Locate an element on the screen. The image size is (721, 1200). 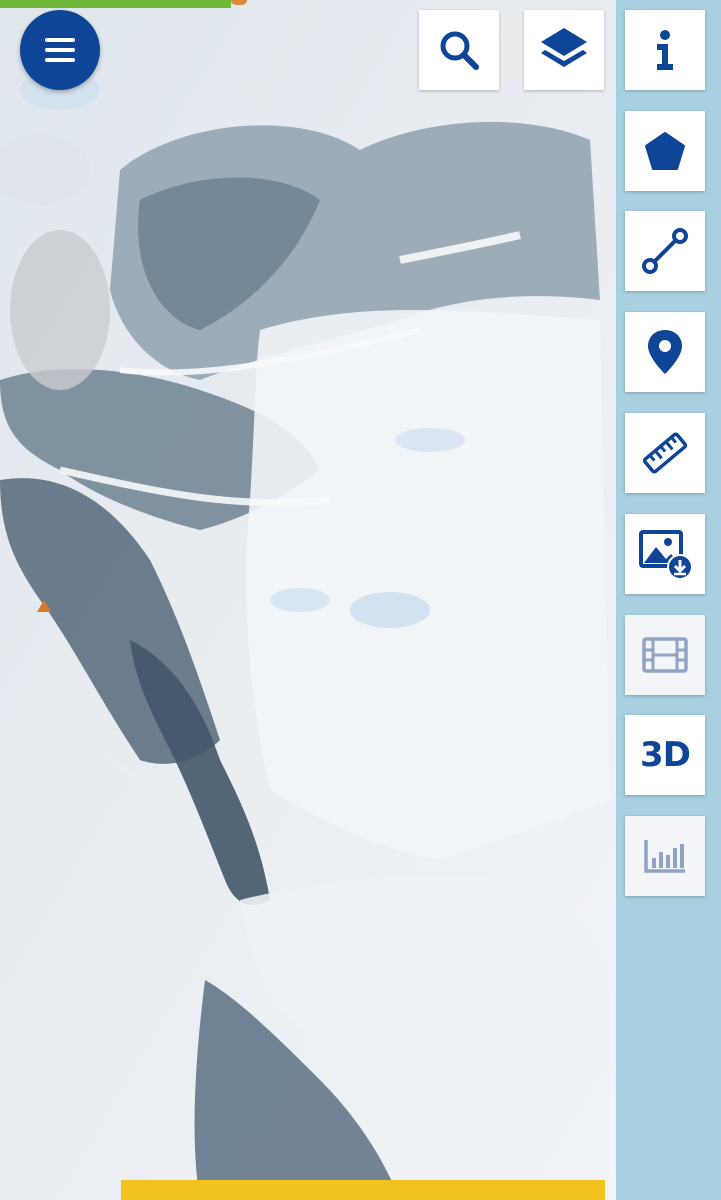
3d-view-label: 3D is located at coordinates (665, 755).